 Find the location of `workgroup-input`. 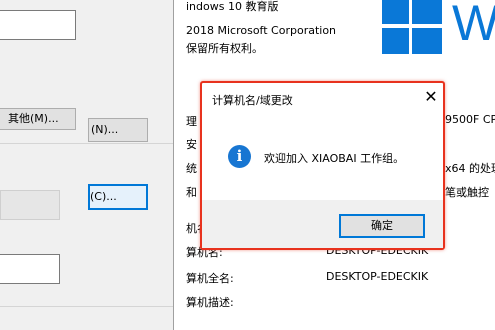

workgroup-input is located at coordinates (30, 269).